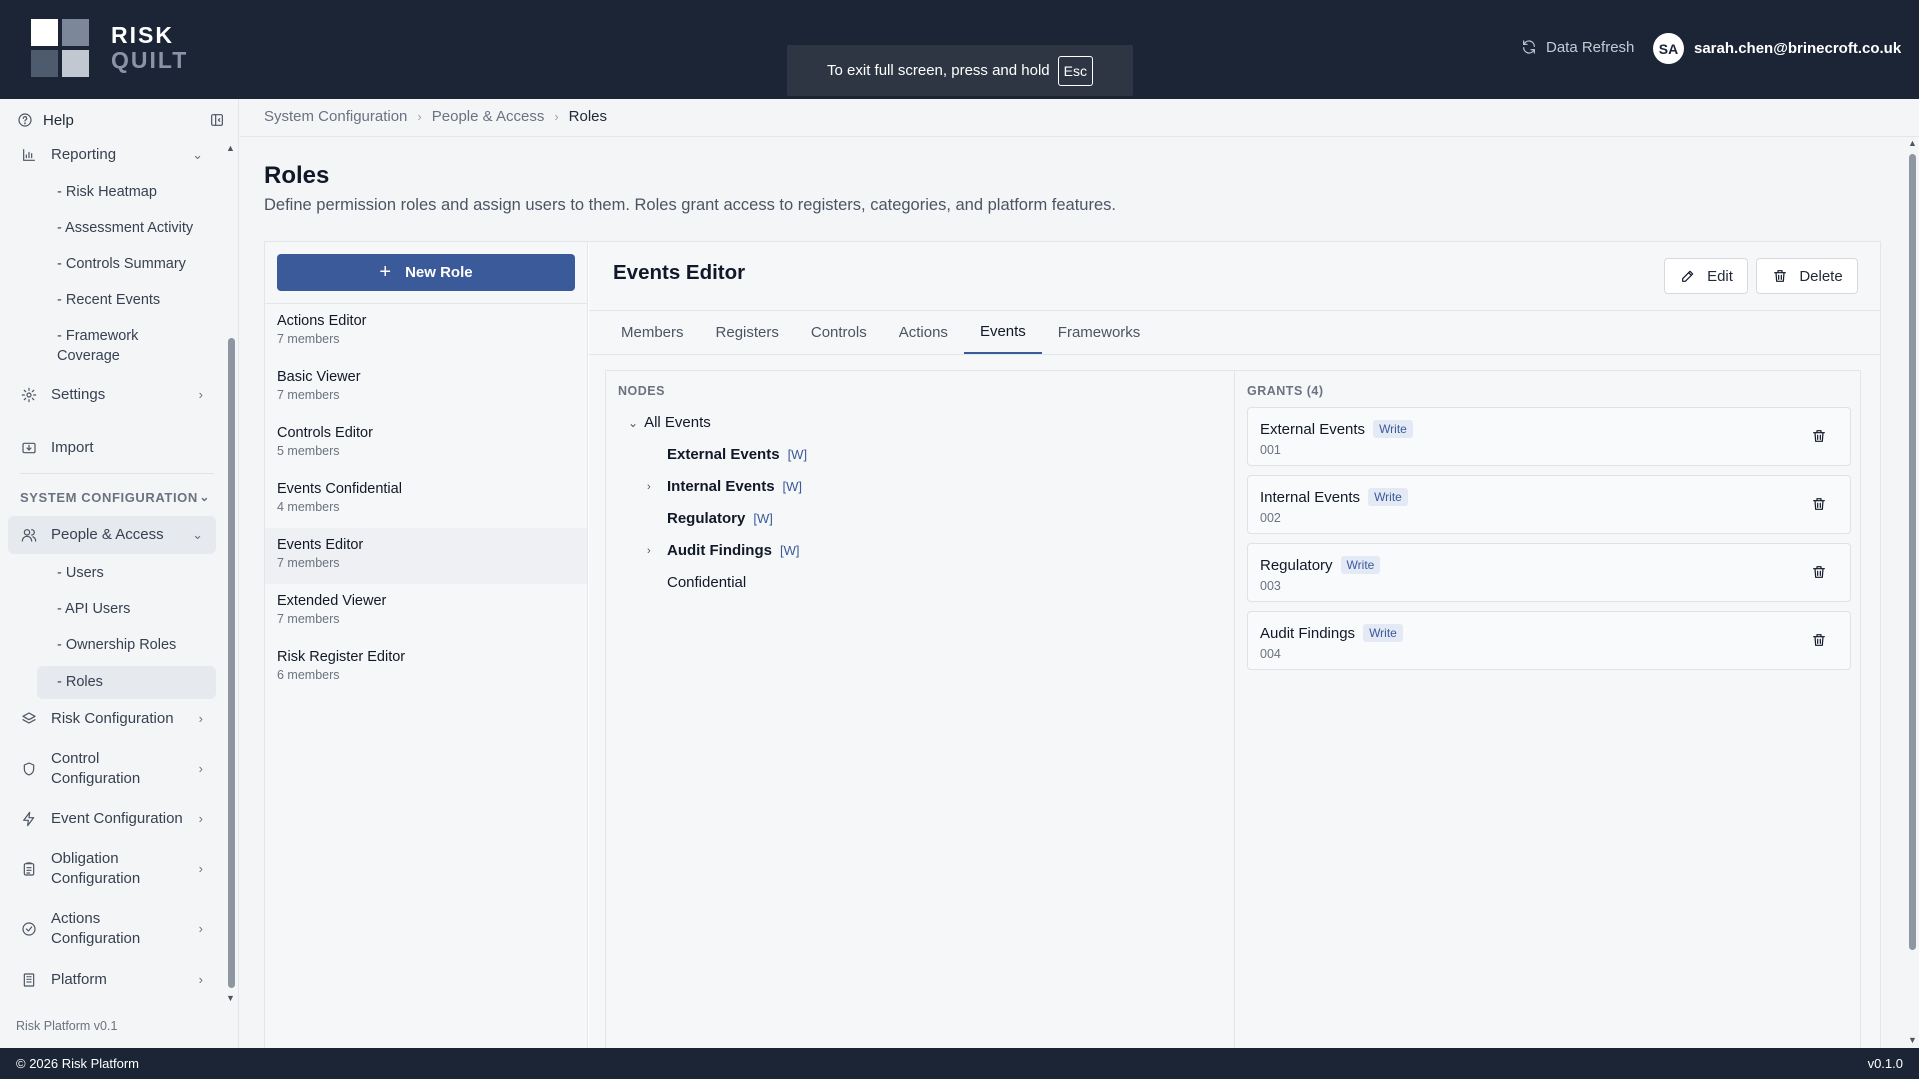 This screenshot has width=1919, height=1079. What do you see at coordinates (652, 332) in the screenshot?
I see `tab-members: Members` at bounding box center [652, 332].